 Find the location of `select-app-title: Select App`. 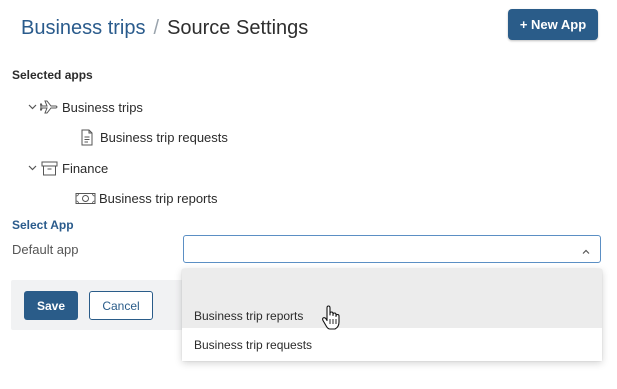

select-app-title: Select App is located at coordinates (43, 225).